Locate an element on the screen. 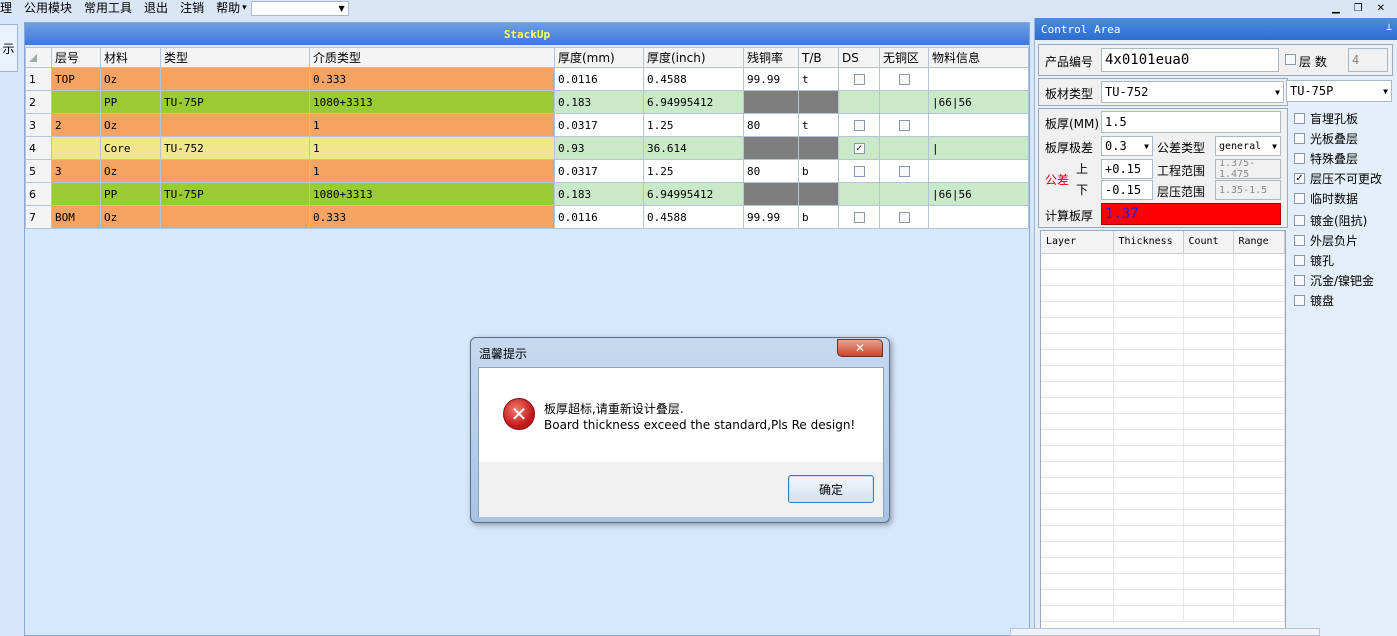 This screenshot has width=1397, height=636. layer-cell: TOP is located at coordinates (76, 79).